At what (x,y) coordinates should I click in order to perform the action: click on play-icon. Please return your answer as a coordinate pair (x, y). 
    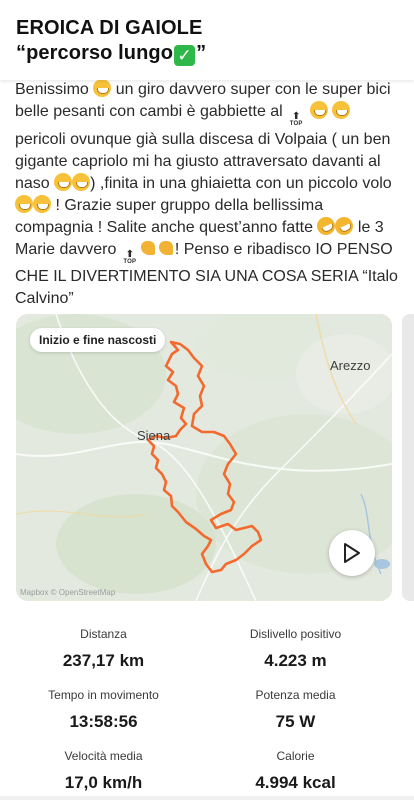
    Looking at the image, I should click on (352, 553).